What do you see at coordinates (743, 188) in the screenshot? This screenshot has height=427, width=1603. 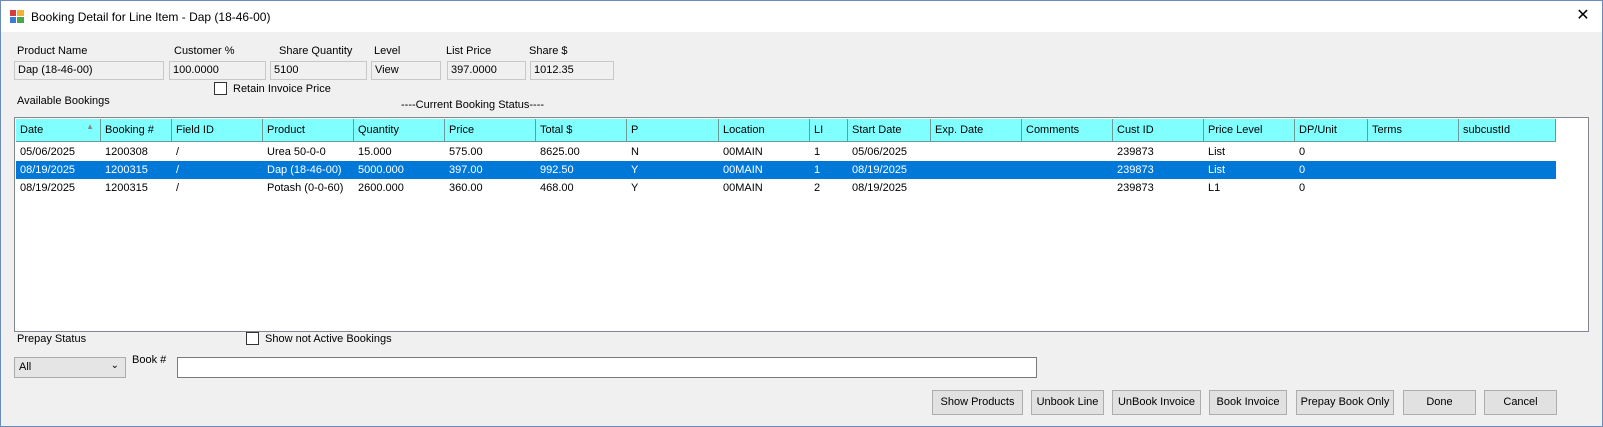 I see `cell-location: 00MAIN` at bounding box center [743, 188].